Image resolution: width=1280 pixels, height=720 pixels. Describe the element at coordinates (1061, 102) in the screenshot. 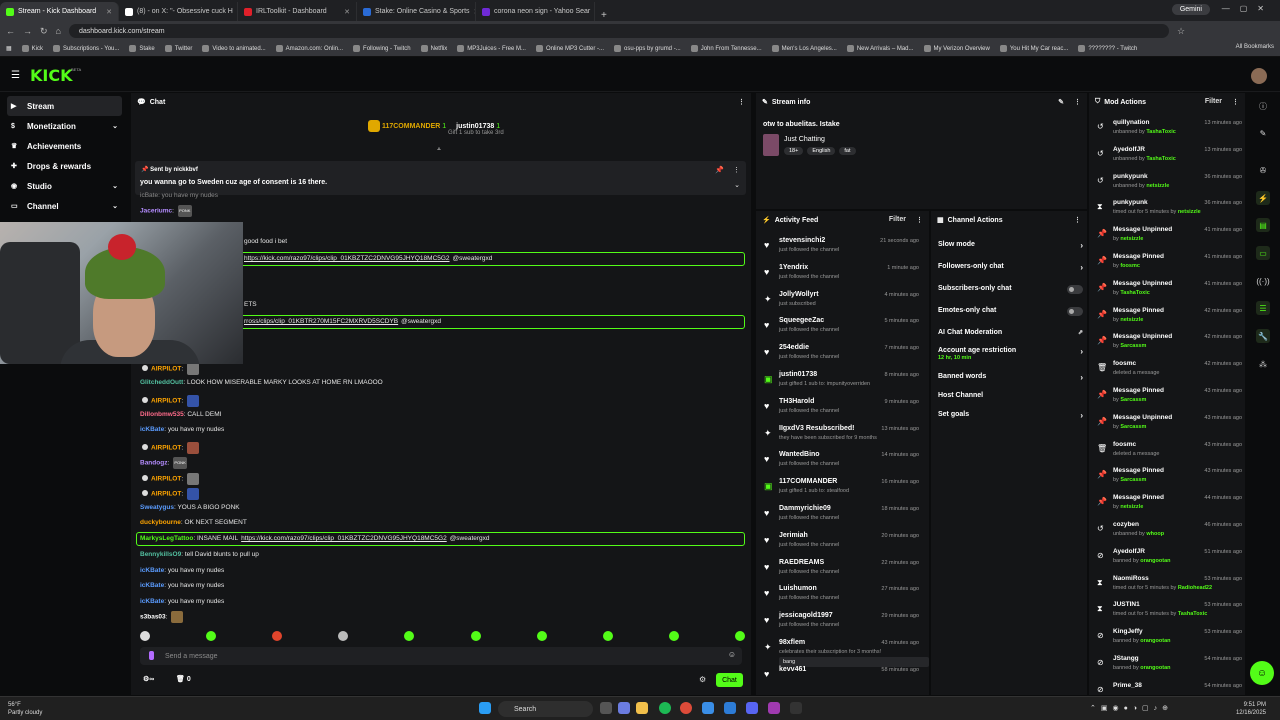

I see `edit-icon: ✎` at that location.